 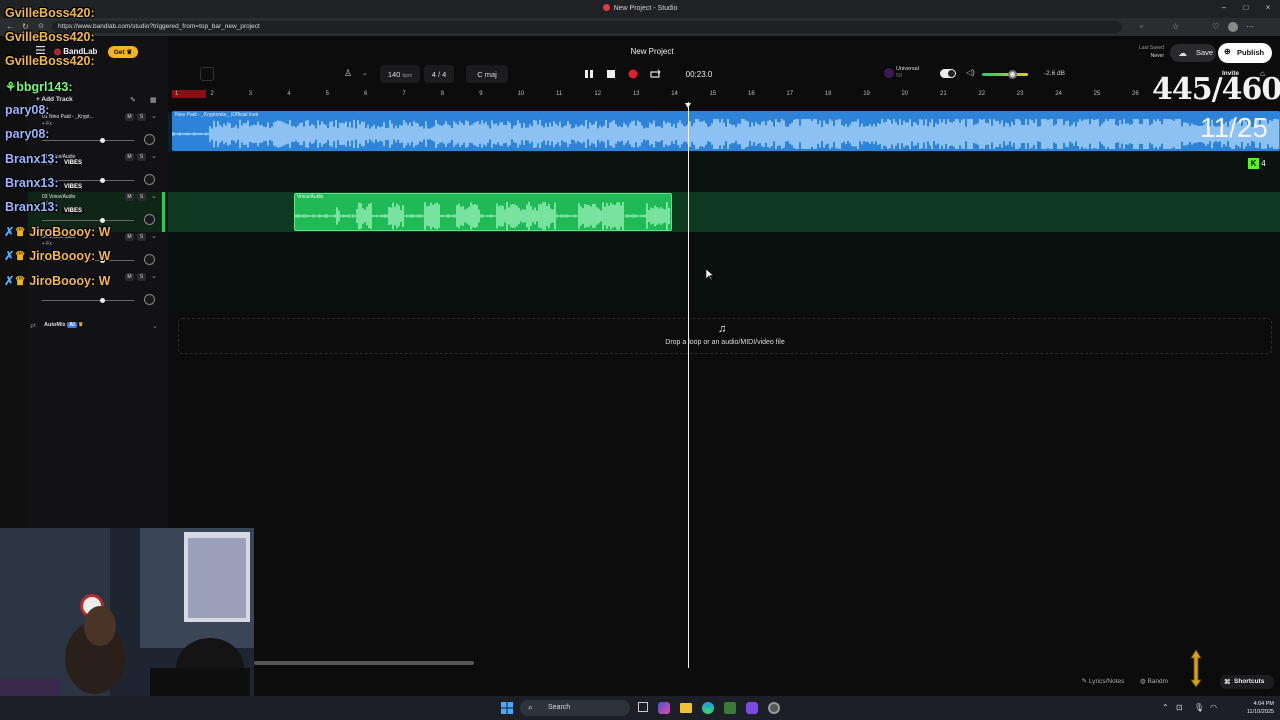 I want to click on copilot-icon, so click(x=664, y=708).